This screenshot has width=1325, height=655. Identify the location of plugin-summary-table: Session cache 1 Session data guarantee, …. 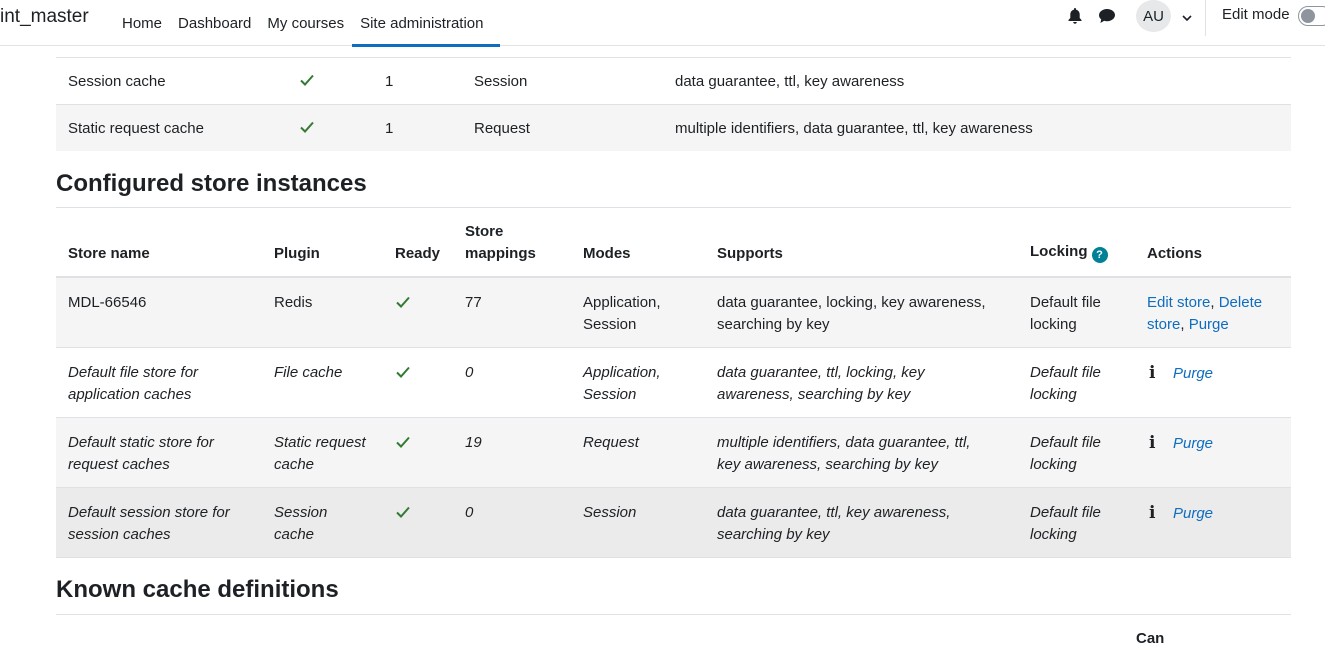
(673, 104).